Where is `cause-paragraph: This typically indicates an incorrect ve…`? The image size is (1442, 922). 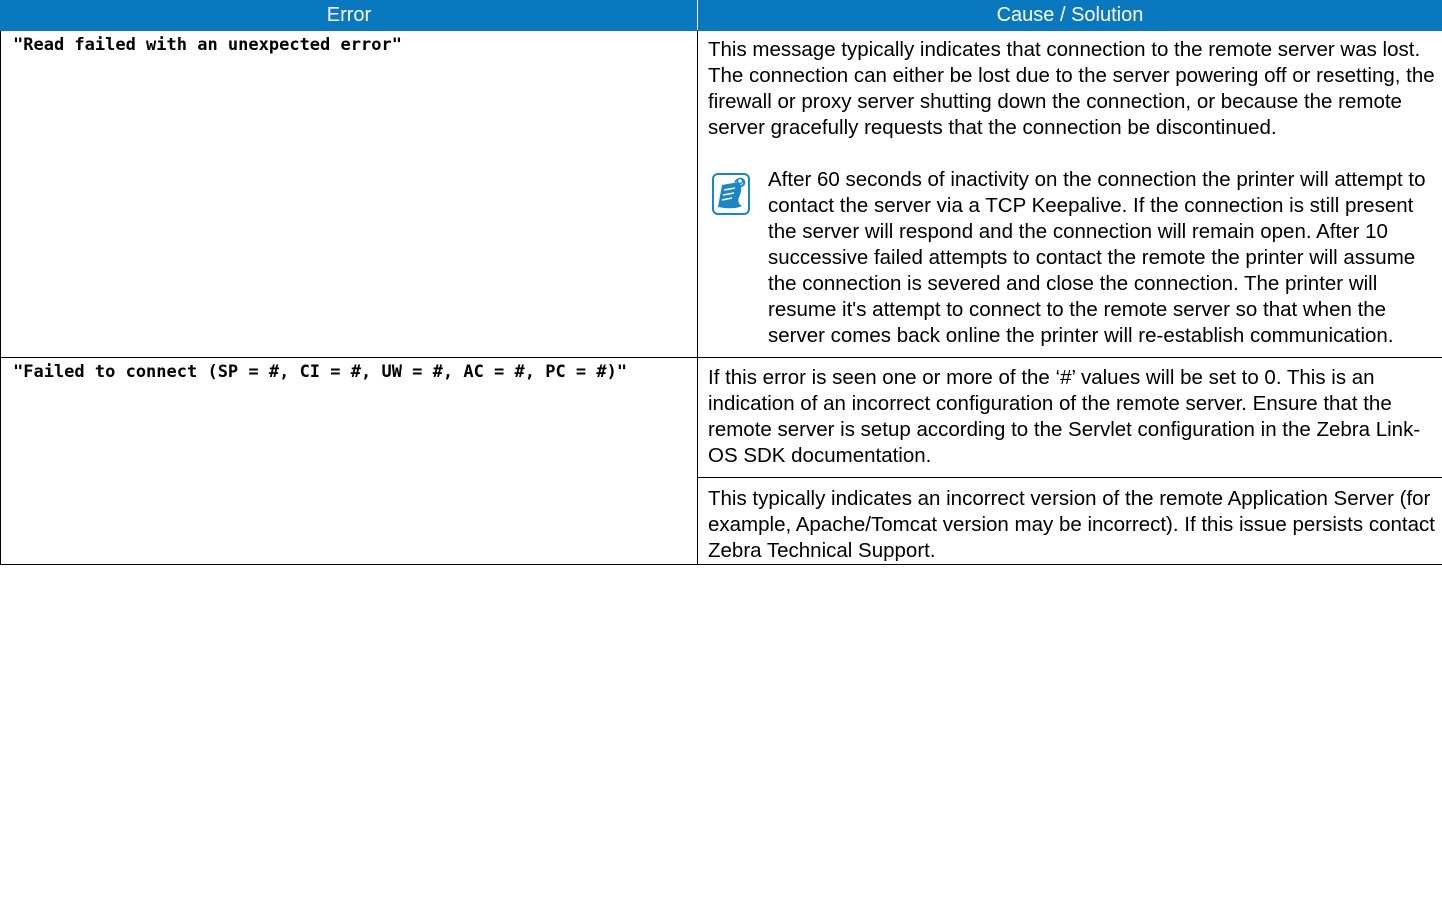
cause-paragraph: This typically indicates an incorrect ve… is located at coordinates (1071, 524).